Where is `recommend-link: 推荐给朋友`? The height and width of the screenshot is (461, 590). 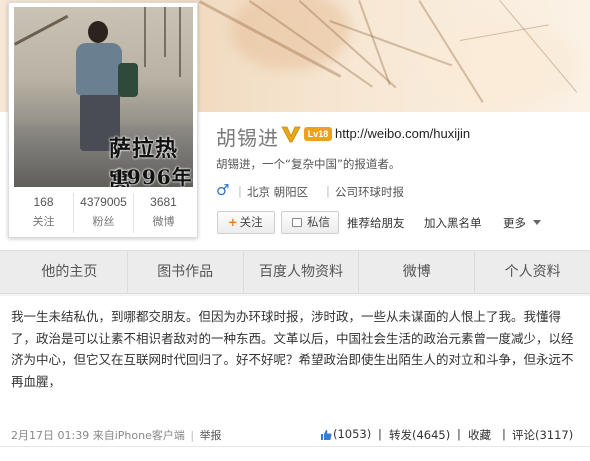 recommend-link: 推荐给朋友 is located at coordinates (376, 223).